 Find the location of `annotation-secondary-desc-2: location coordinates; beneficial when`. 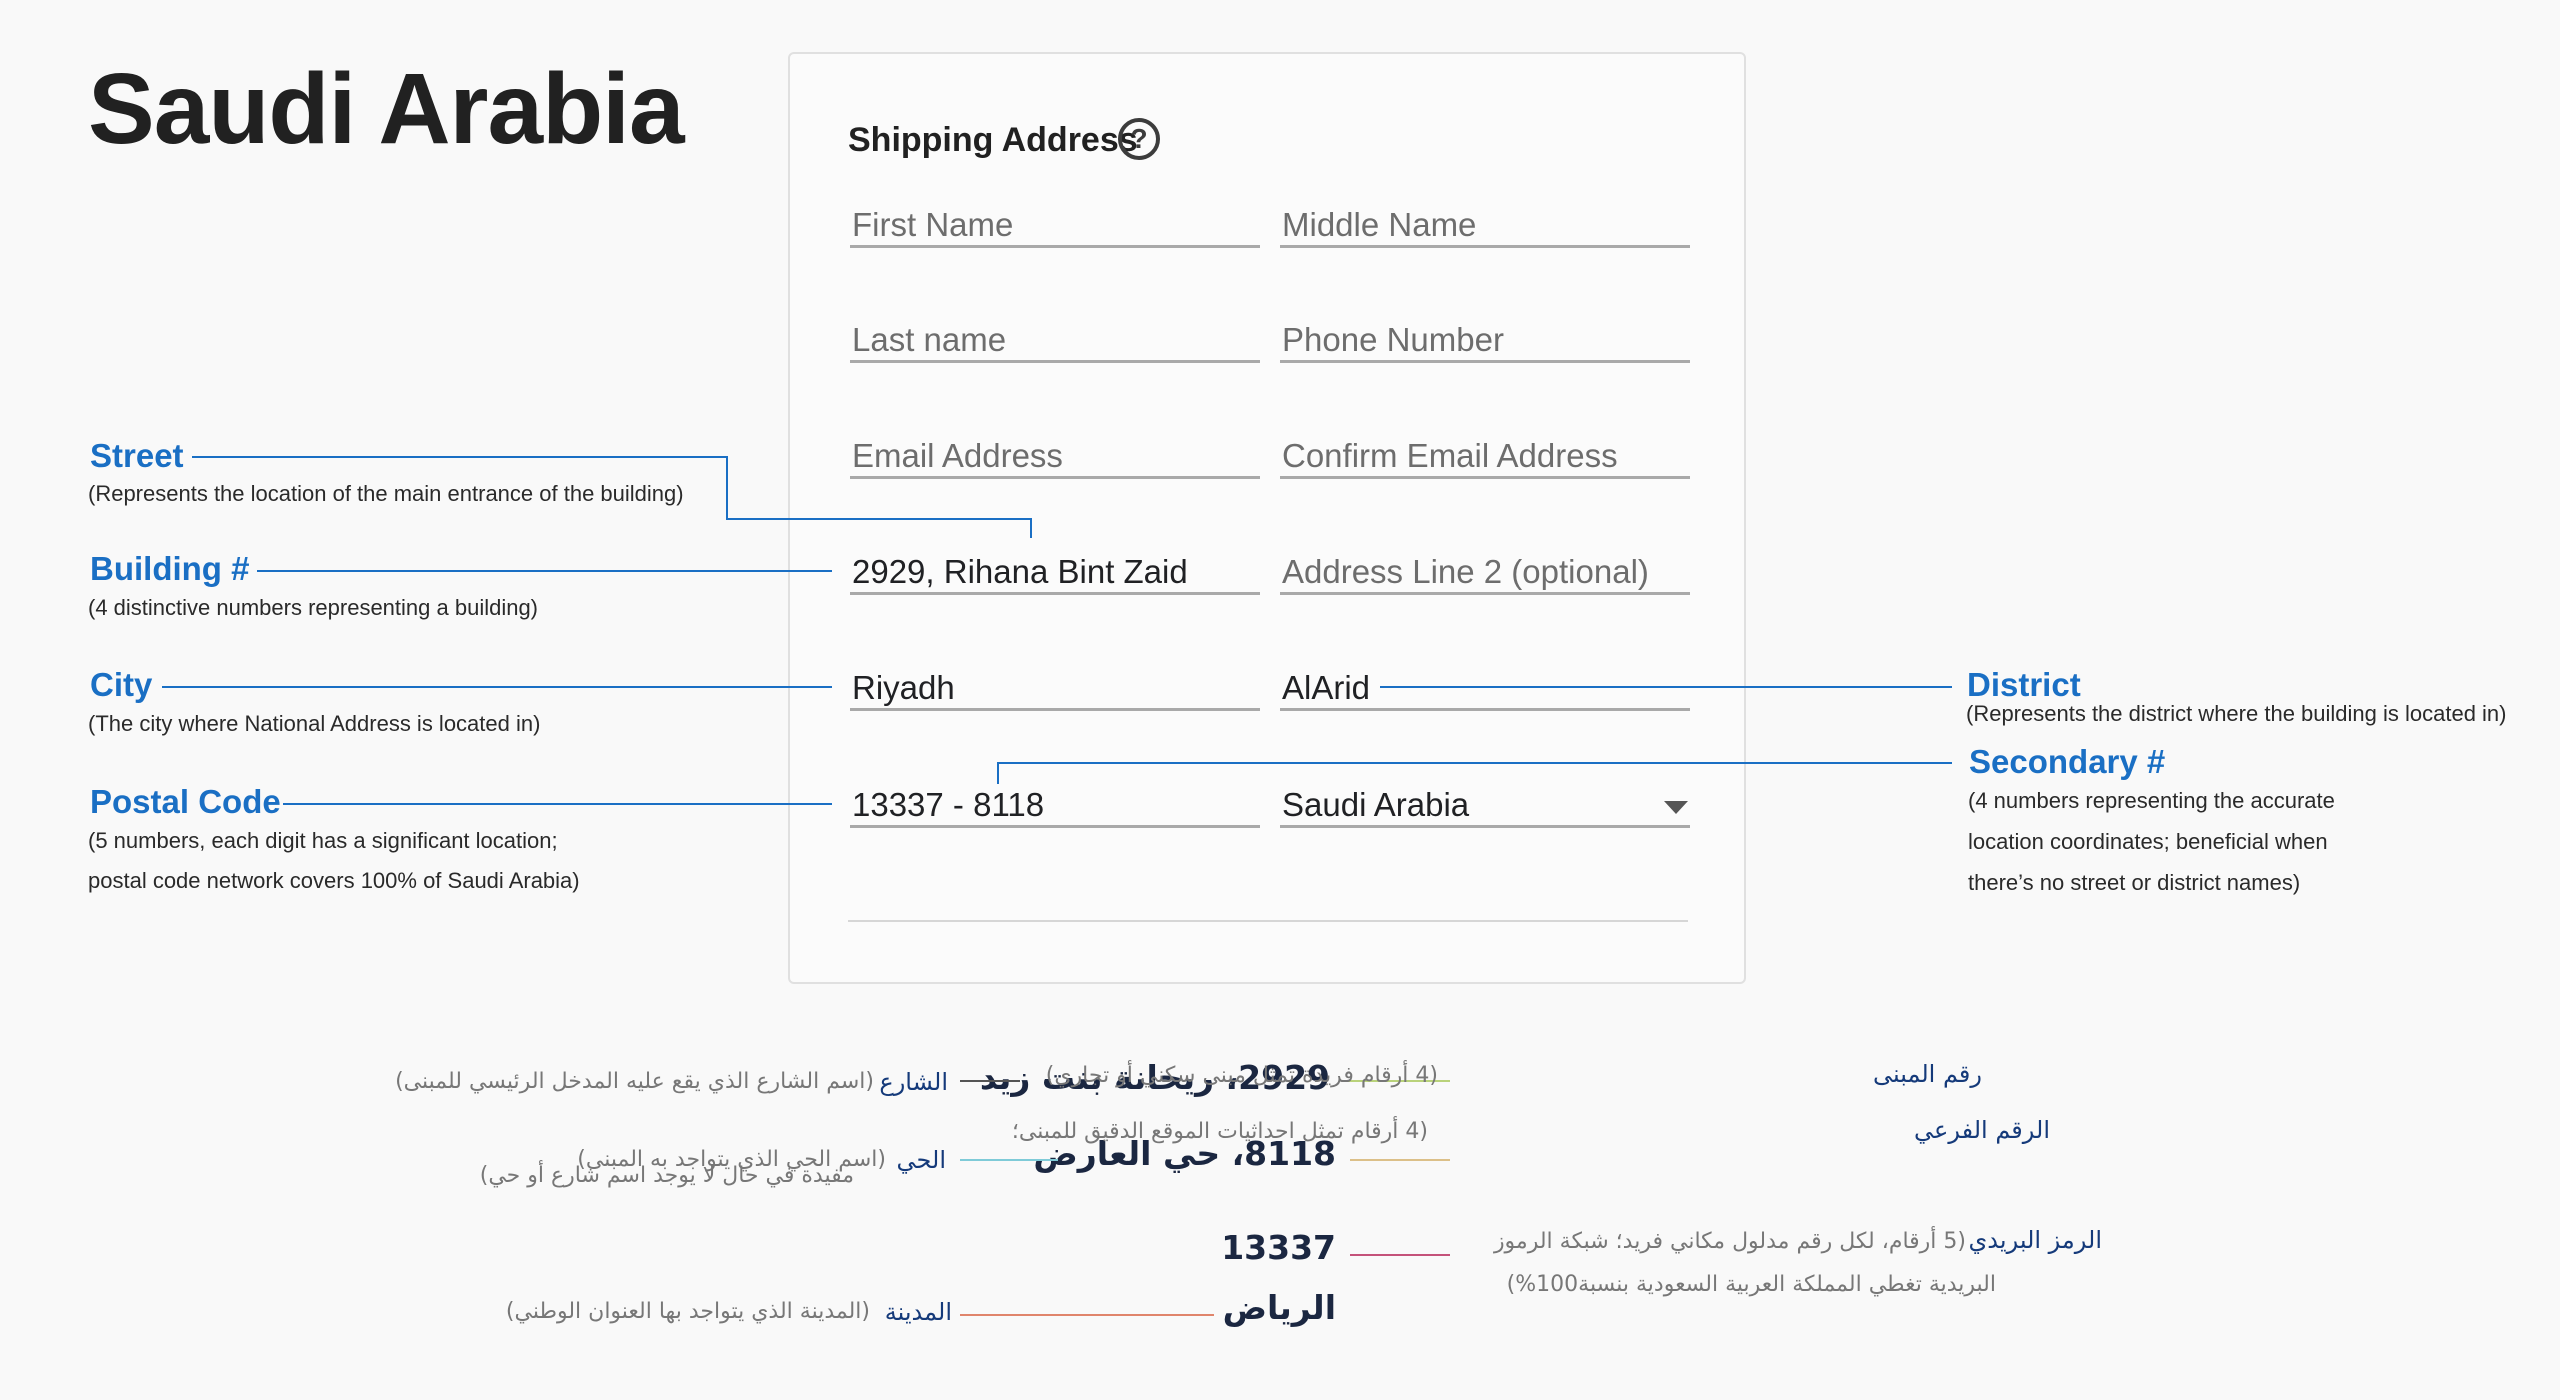

annotation-secondary-desc-2: location coordinates; beneficial when is located at coordinates (2148, 841).